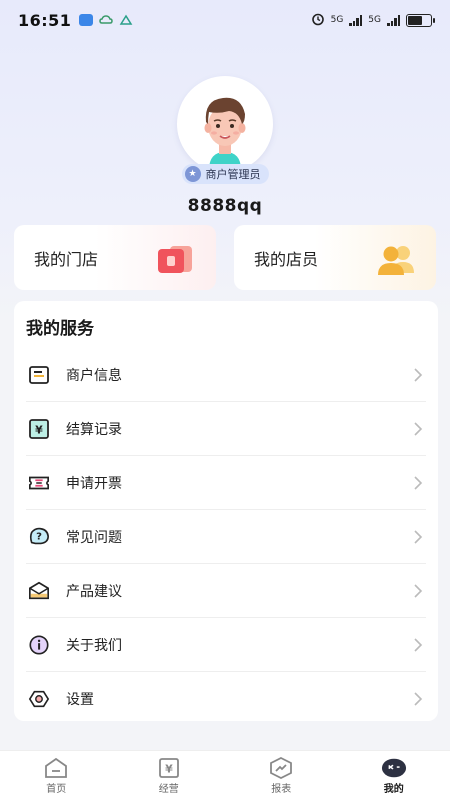 The image size is (450, 800). What do you see at coordinates (115, 257) in the screenshot?
I see `my-store-card: 我的门店` at bounding box center [115, 257].